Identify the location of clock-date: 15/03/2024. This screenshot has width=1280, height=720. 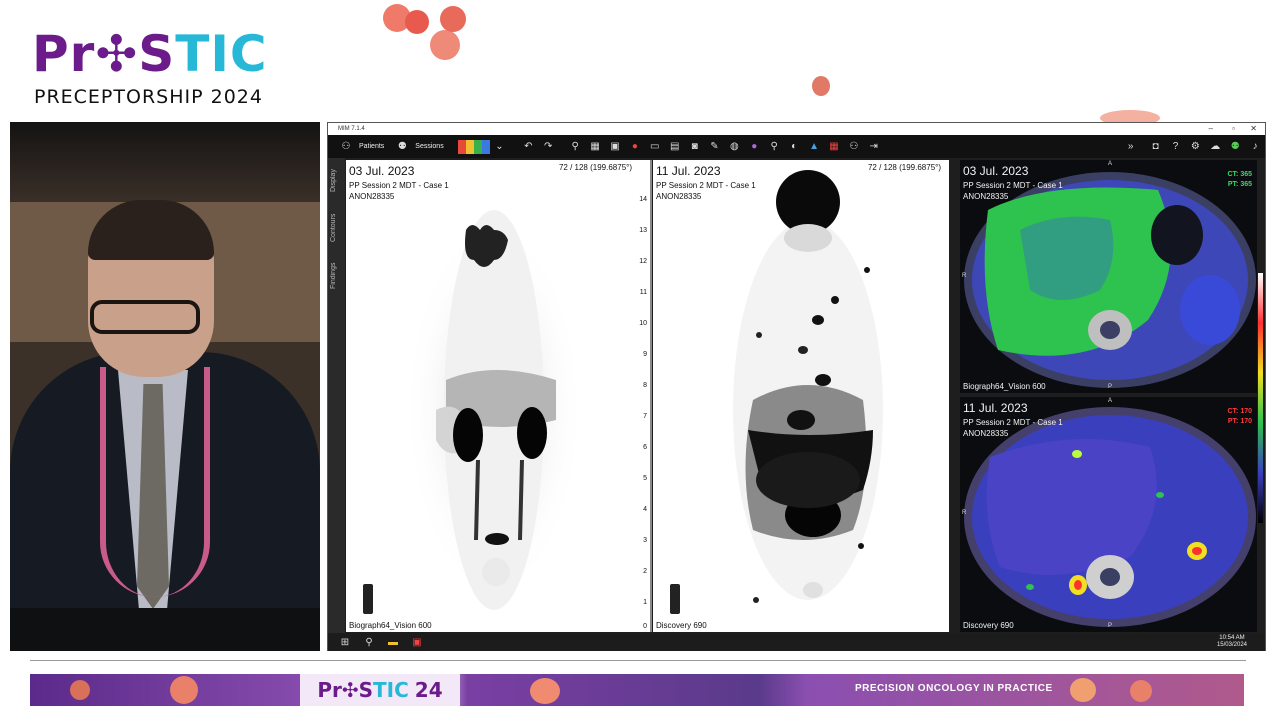
(1231, 645).